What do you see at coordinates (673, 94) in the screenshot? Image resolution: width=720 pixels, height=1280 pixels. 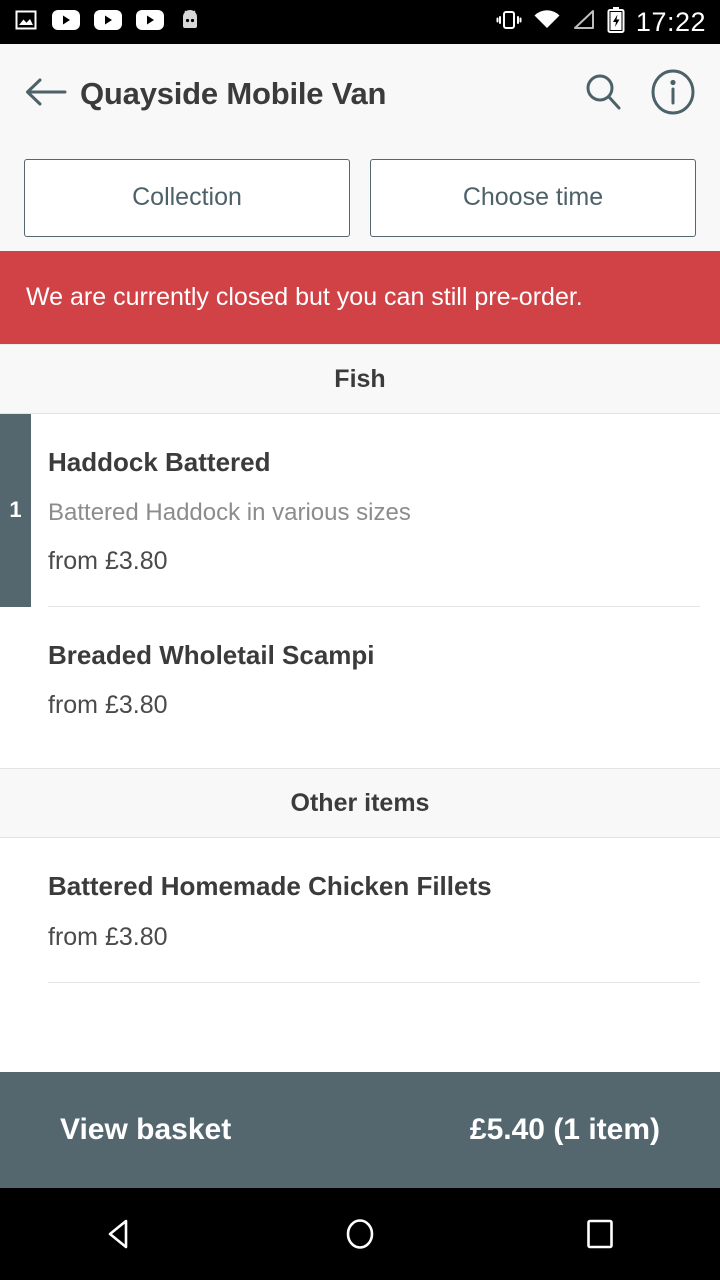 I see `info-icon` at bounding box center [673, 94].